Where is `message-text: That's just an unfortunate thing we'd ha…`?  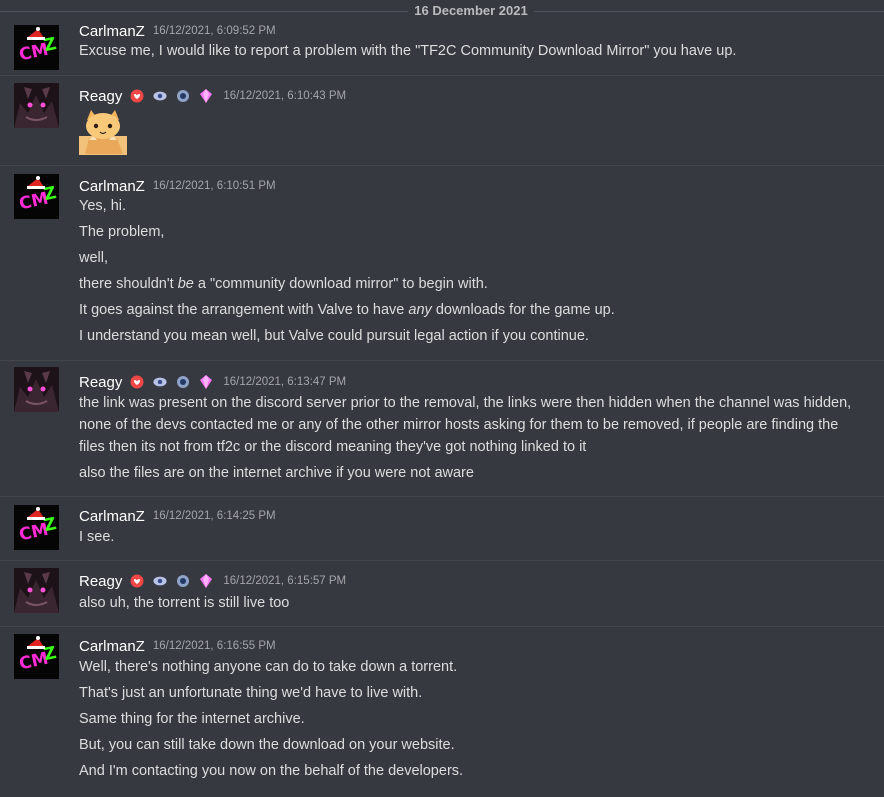 message-text: That's just an unfortunate thing we'd ha… is located at coordinates (251, 693).